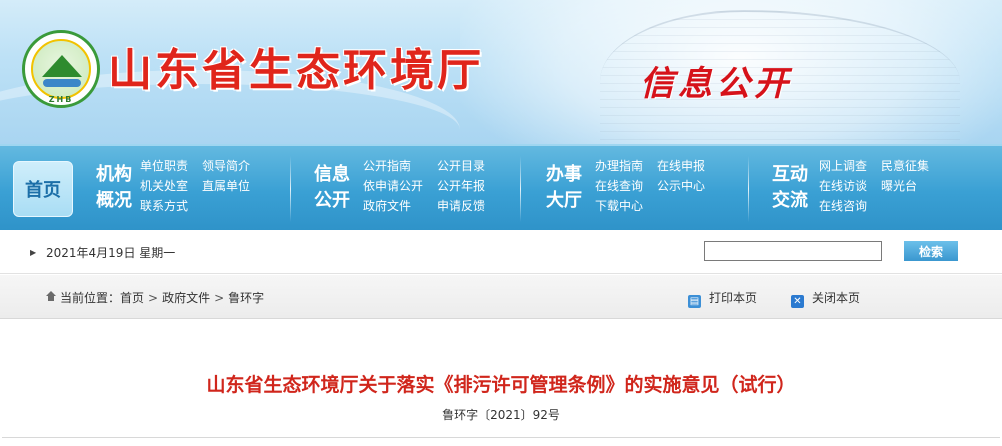 The image size is (1002, 446). I want to click on article-divider, so click(501, 437).